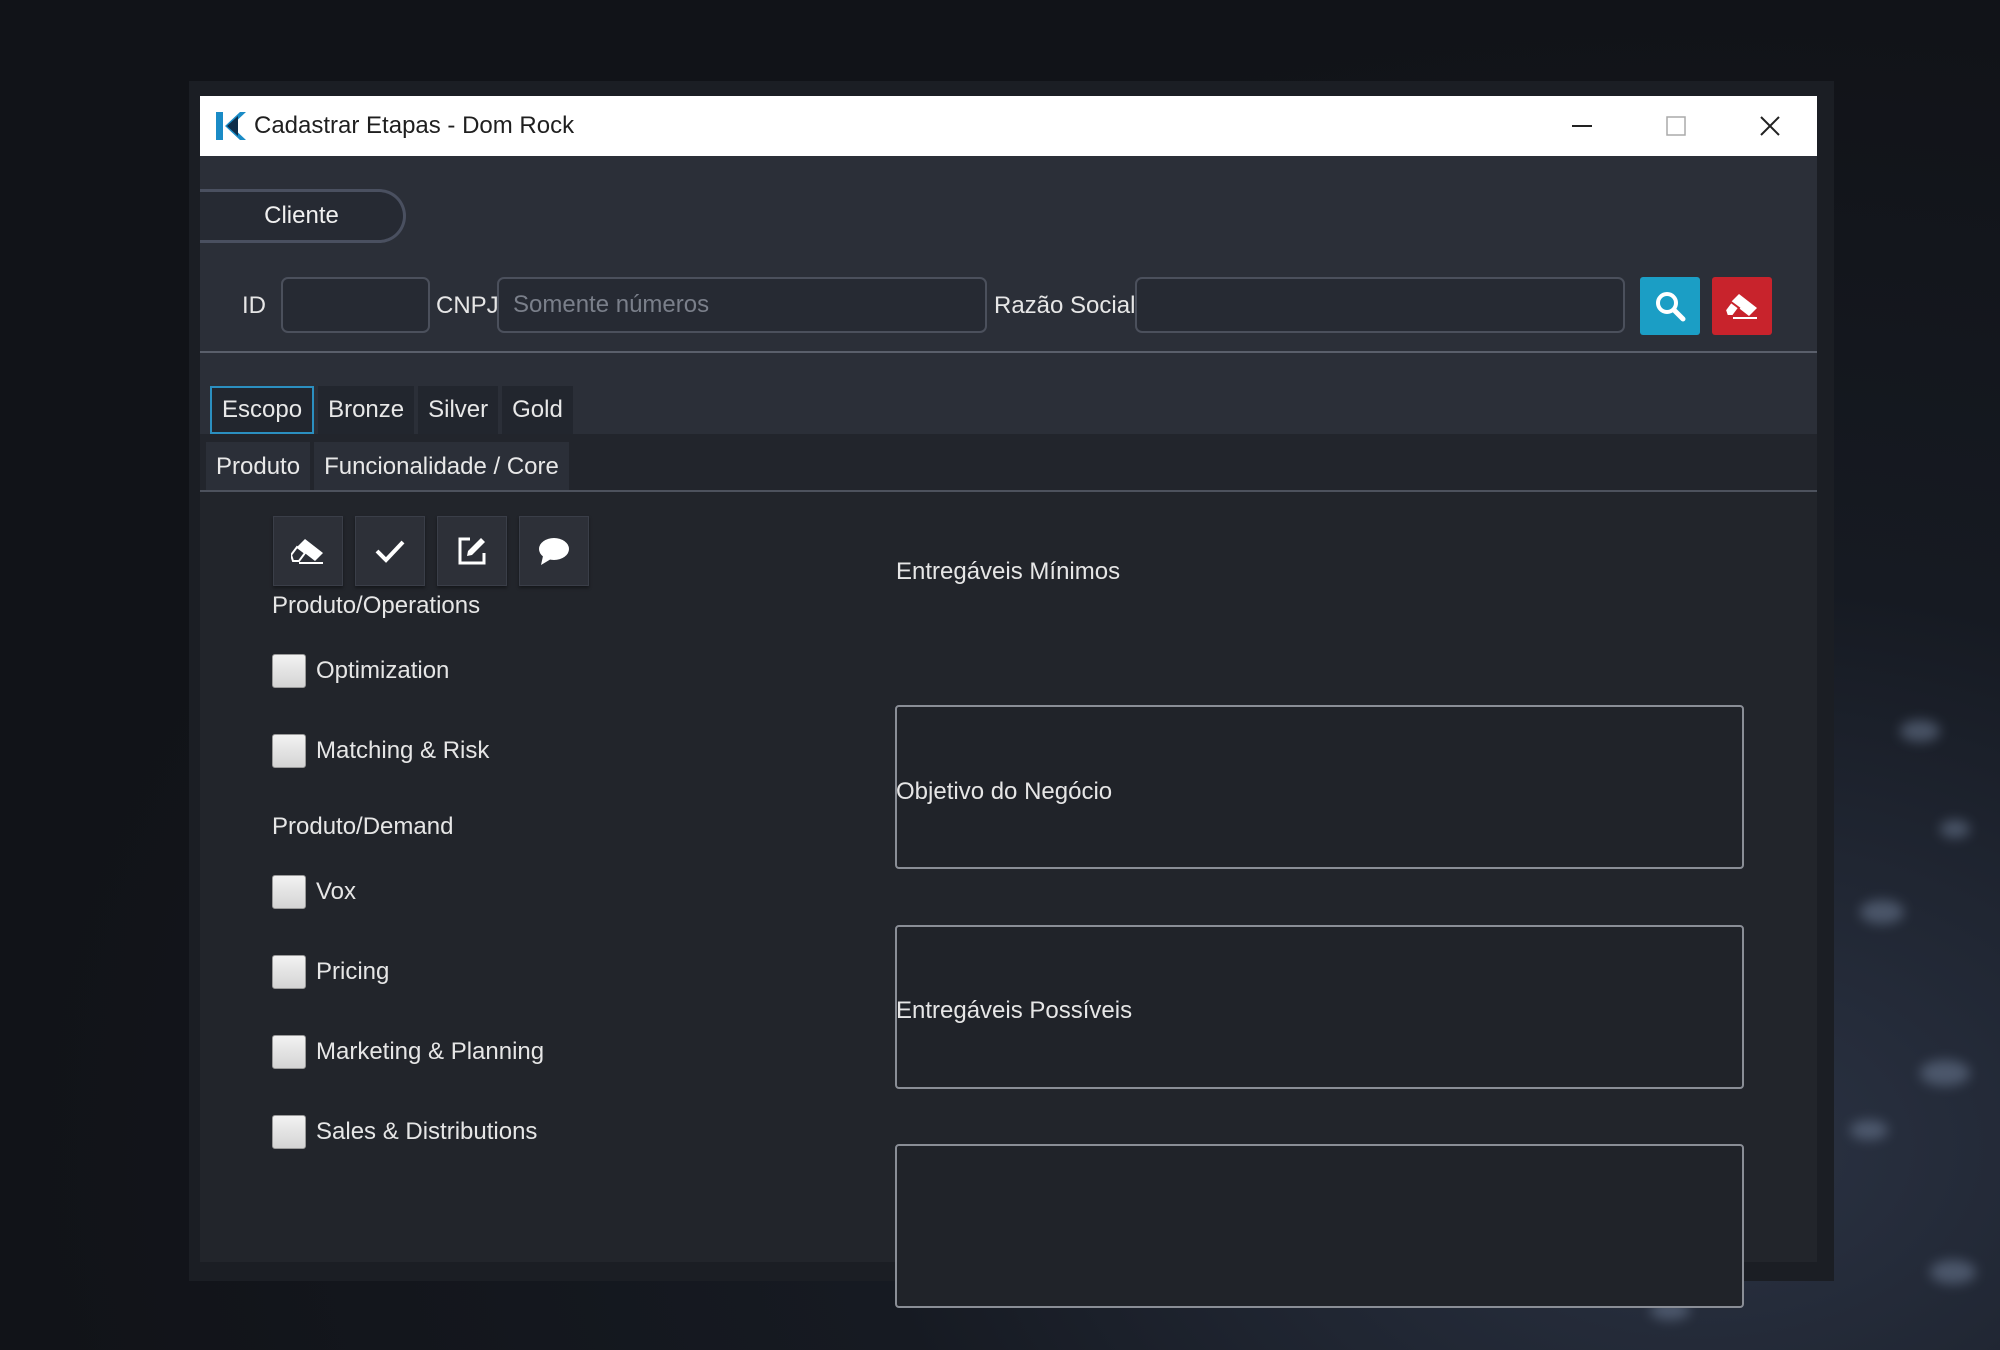 This screenshot has height=1350, width=2000. I want to click on checkbox-row-marketing-planning: Marketing & Planning, so click(408, 1052).